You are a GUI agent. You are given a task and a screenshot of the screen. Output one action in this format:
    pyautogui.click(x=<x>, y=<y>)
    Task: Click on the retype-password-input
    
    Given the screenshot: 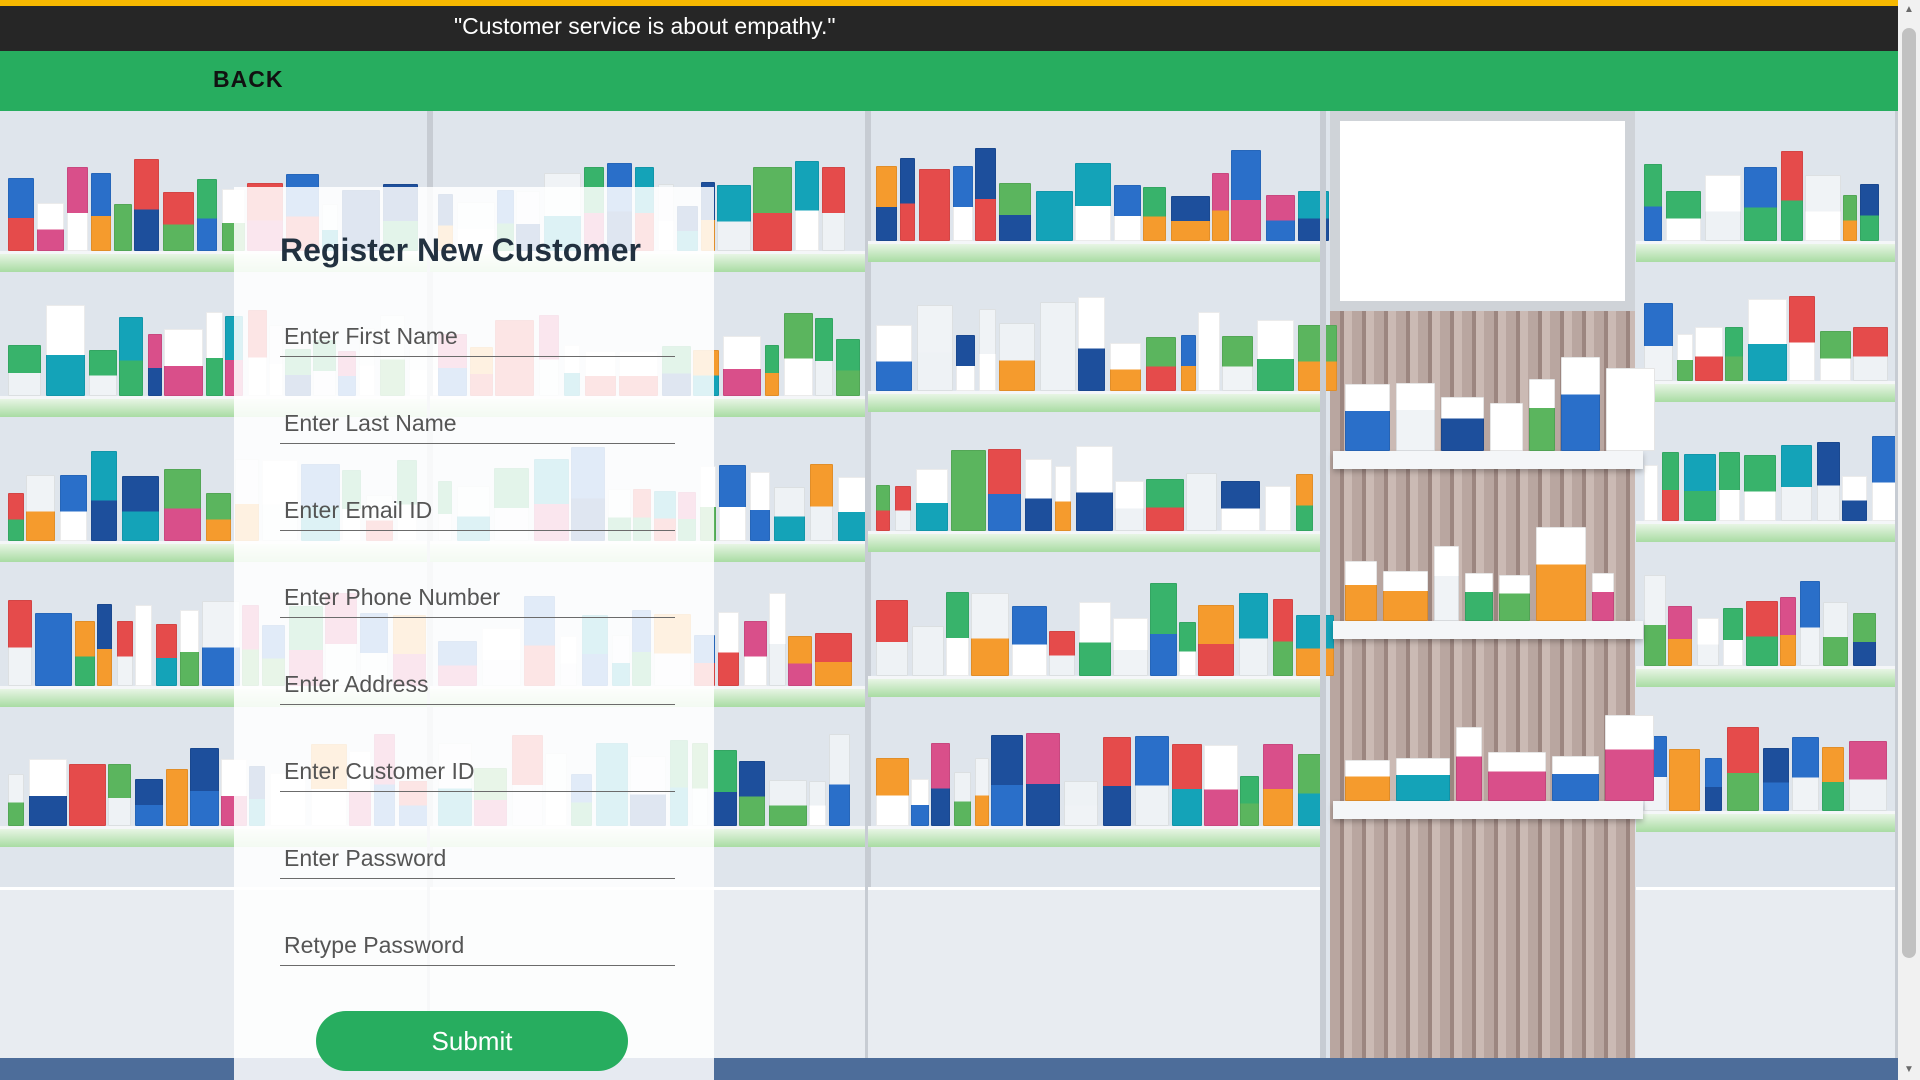 What is the action you would take?
    pyautogui.click(x=477, y=946)
    